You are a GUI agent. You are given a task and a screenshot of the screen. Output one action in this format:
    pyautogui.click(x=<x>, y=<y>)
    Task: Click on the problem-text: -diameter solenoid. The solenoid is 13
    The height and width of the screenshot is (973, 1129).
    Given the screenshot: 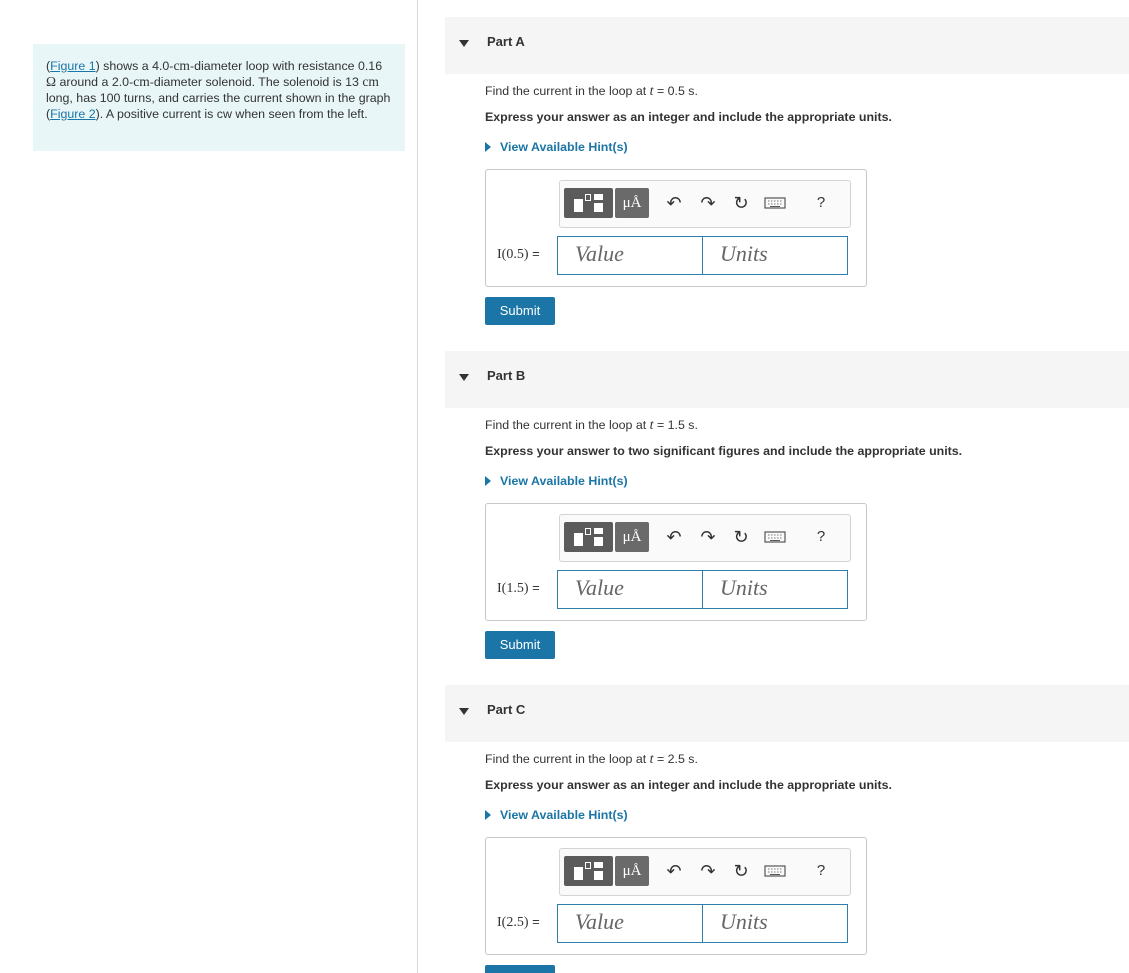 What is the action you would take?
    pyautogui.click(x=254, y=82)
    